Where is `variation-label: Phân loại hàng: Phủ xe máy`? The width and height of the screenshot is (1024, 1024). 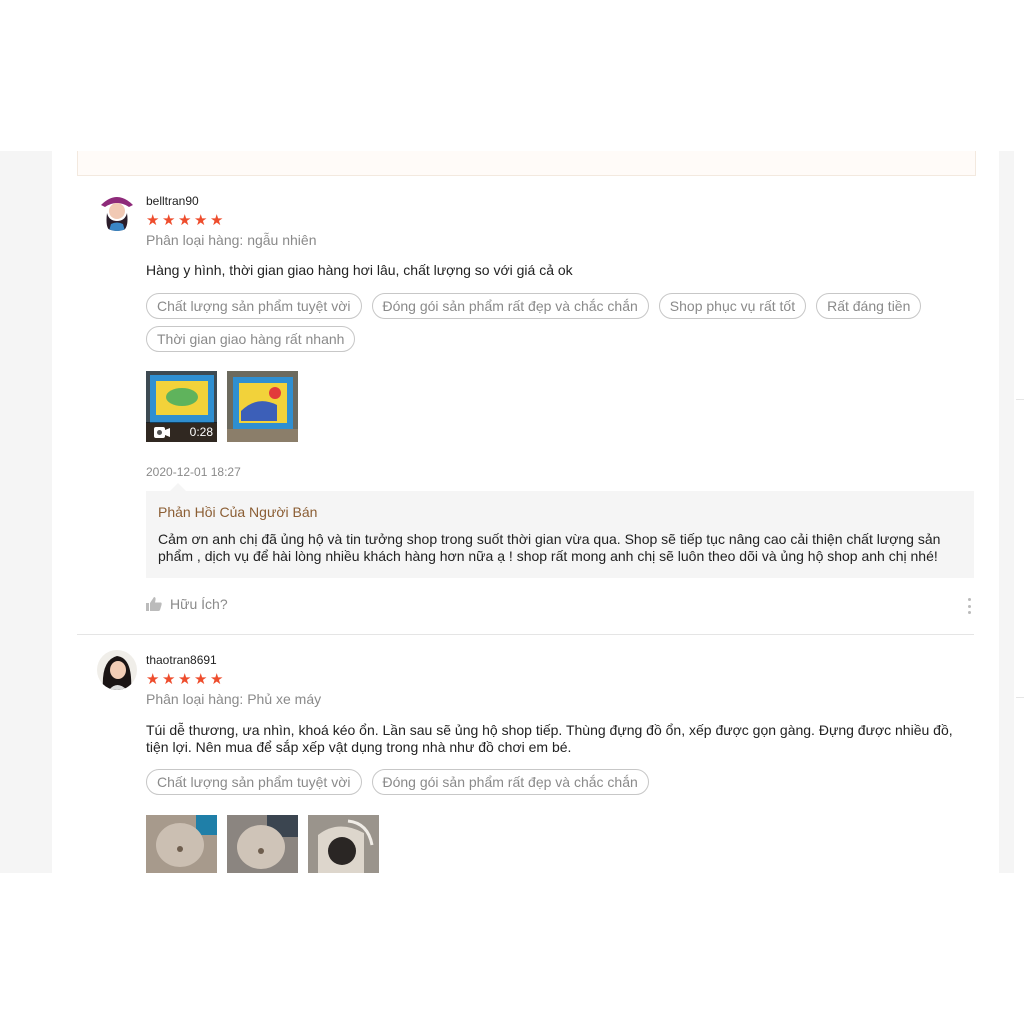 variation-label: Phân loại hàng: Phủ xe máy is located at coordinates (234, 699).